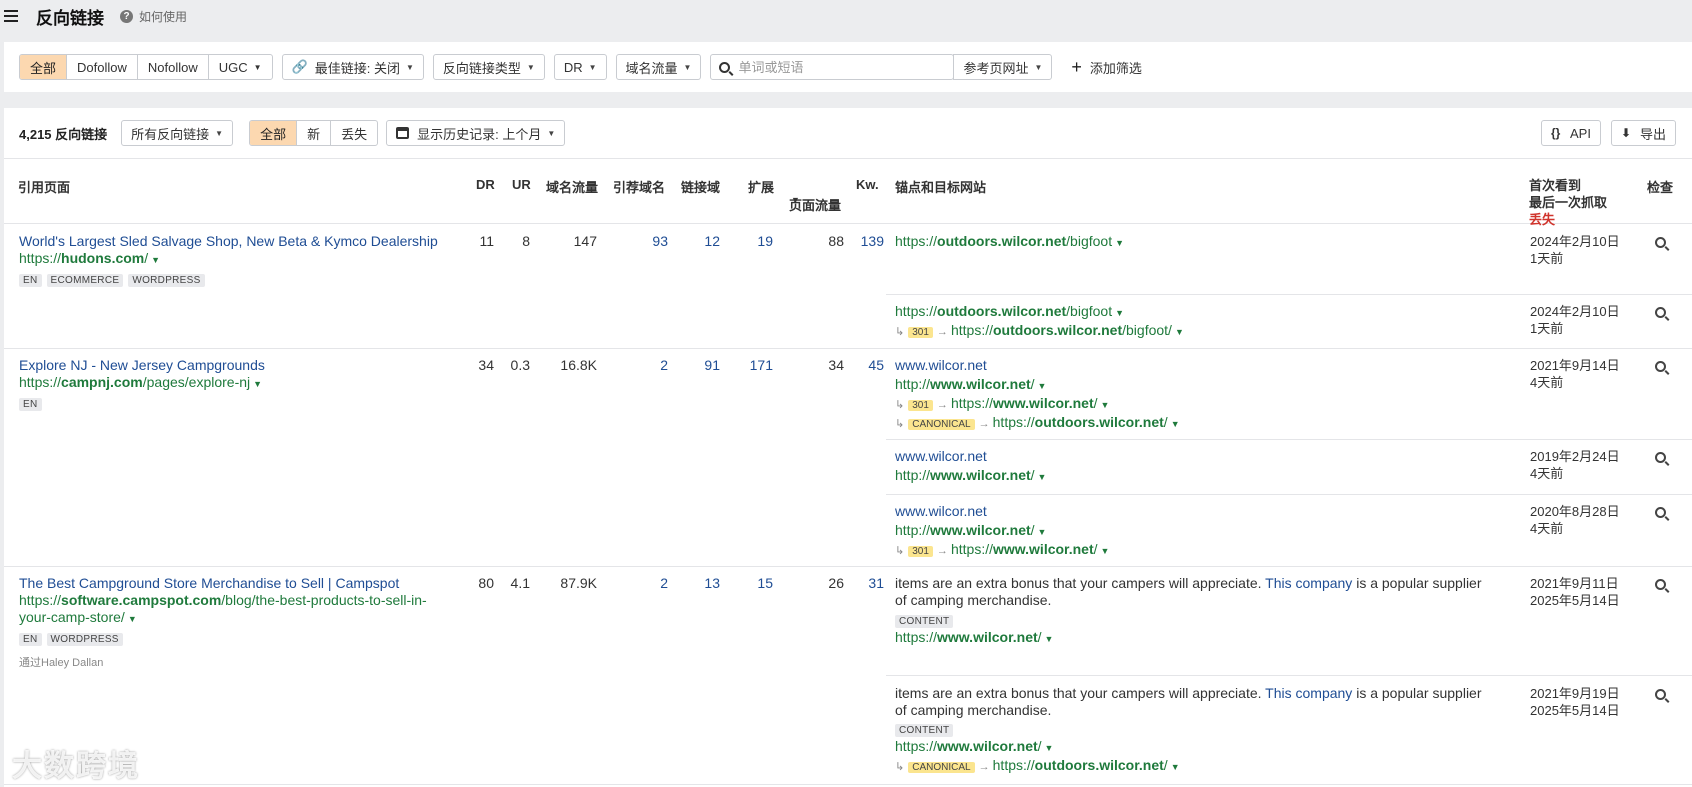 This screenshot has width=1692, height=787. What do you see at coordinates (1099, 765) in the screenshot?
I see `url-domain: outdoors.wilcor.net` at bounding box center [1099, 765].